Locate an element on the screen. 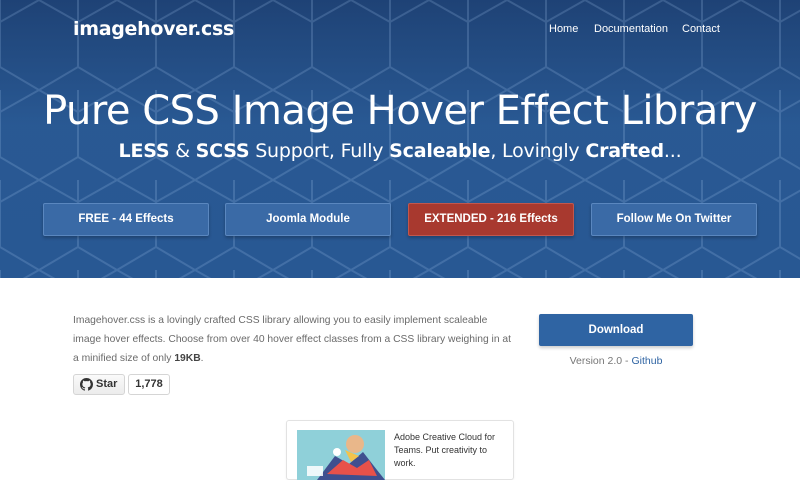 The width and height of the screenshot is (800, 480). subline-crafted: Crafted is located at coordinates (624, 151).